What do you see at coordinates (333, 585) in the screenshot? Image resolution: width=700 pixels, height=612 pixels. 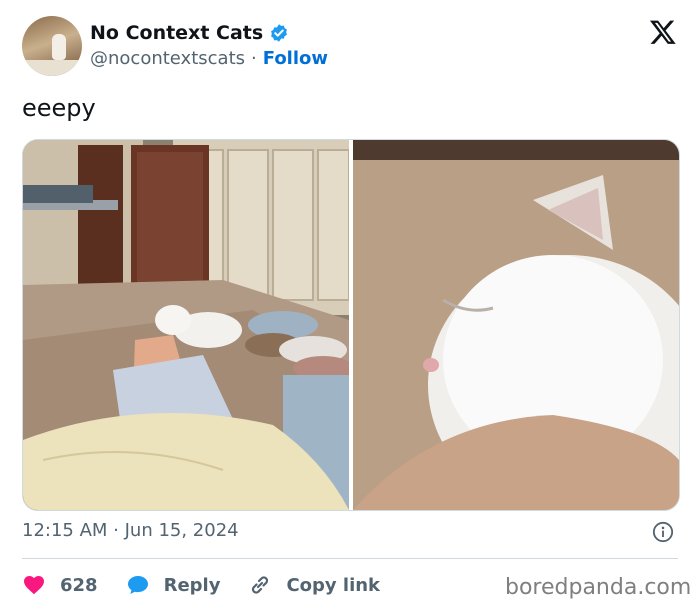 I see `copy-link-label: Copy link` at bounding box center [333, 585].